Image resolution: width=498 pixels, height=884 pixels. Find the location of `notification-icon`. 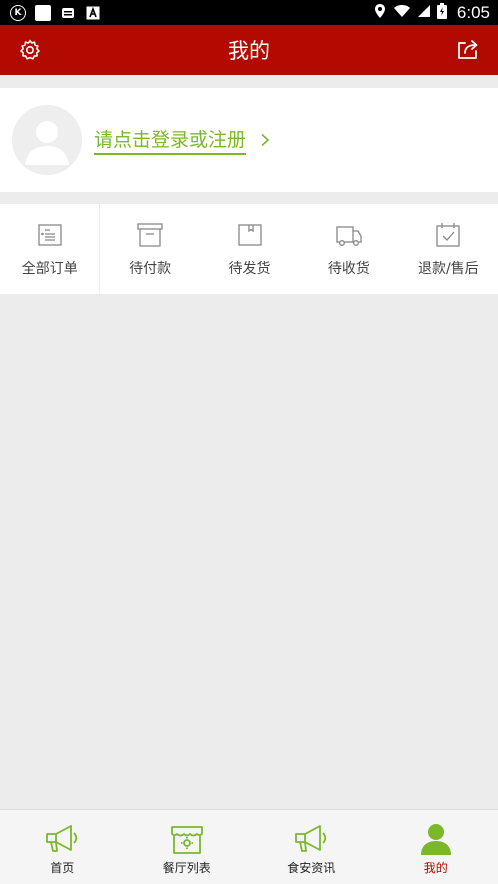

notification-icon is located at coordinates (68, 13).